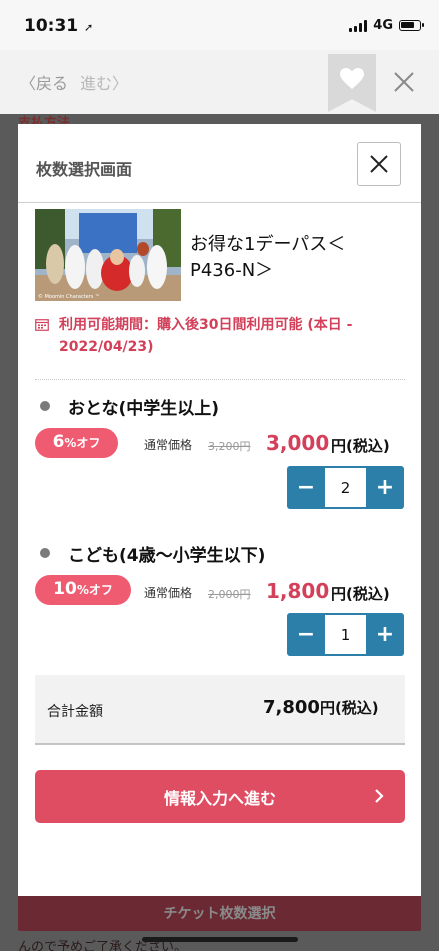 The width and height of the screenshot is (439, 951). What do you see at coordinates (106, 347) in the screenshot?
I see `availability-line-2: 2022/04/23)` at bounding box center [106, 347].